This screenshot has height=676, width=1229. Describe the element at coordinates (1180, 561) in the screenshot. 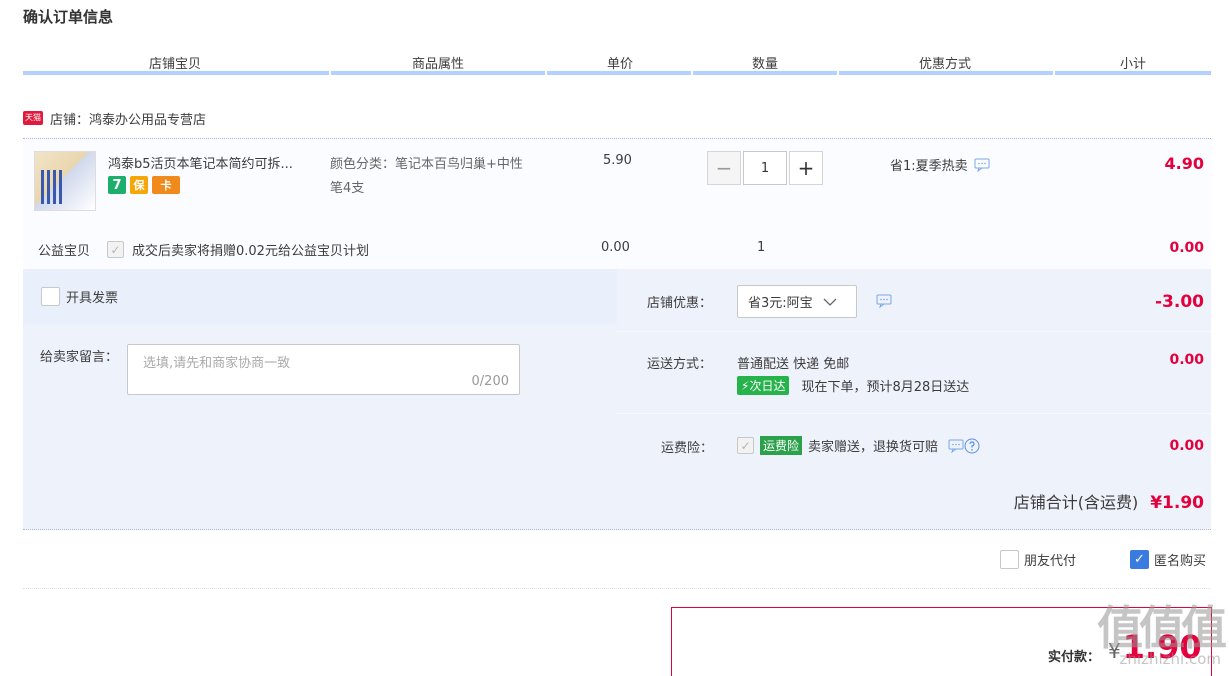

I see `anonymous-label: 匿名购买` at that location.